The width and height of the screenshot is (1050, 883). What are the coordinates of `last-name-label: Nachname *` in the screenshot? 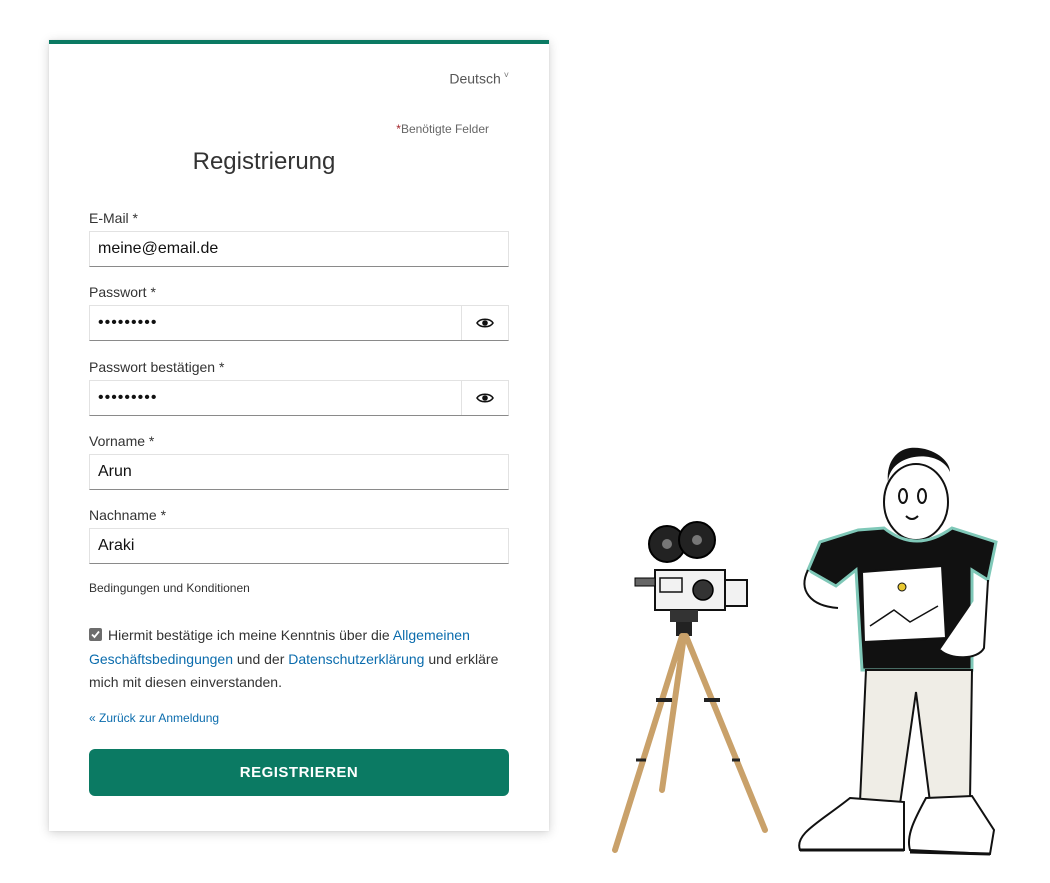 It's located at (128, 515).